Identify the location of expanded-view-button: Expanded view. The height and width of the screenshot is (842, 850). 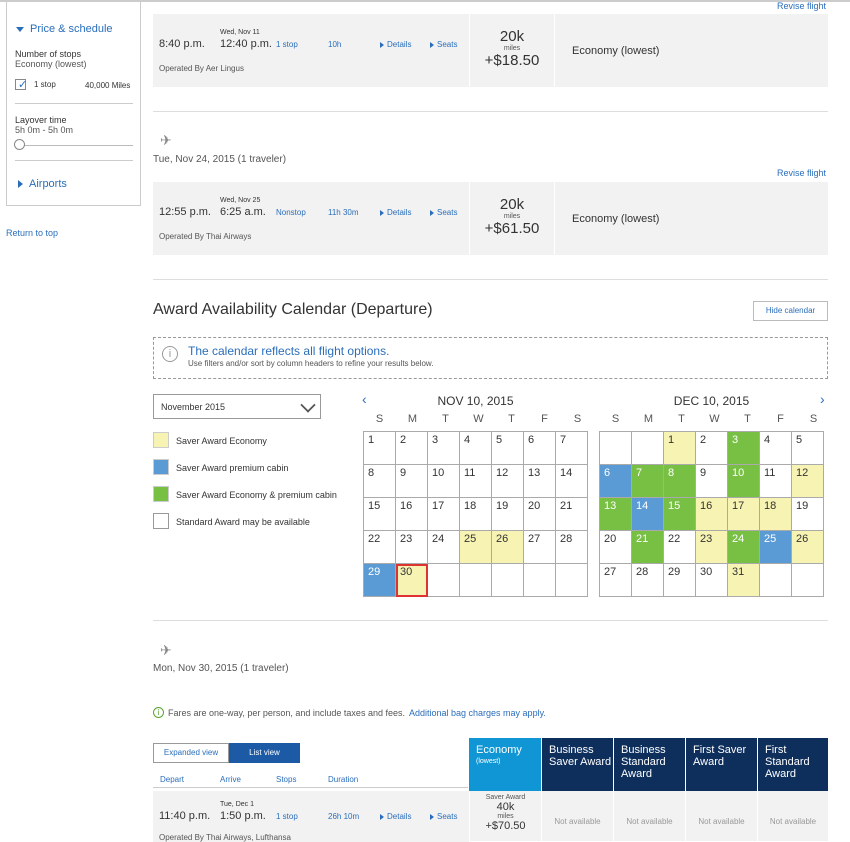
(191, 753).